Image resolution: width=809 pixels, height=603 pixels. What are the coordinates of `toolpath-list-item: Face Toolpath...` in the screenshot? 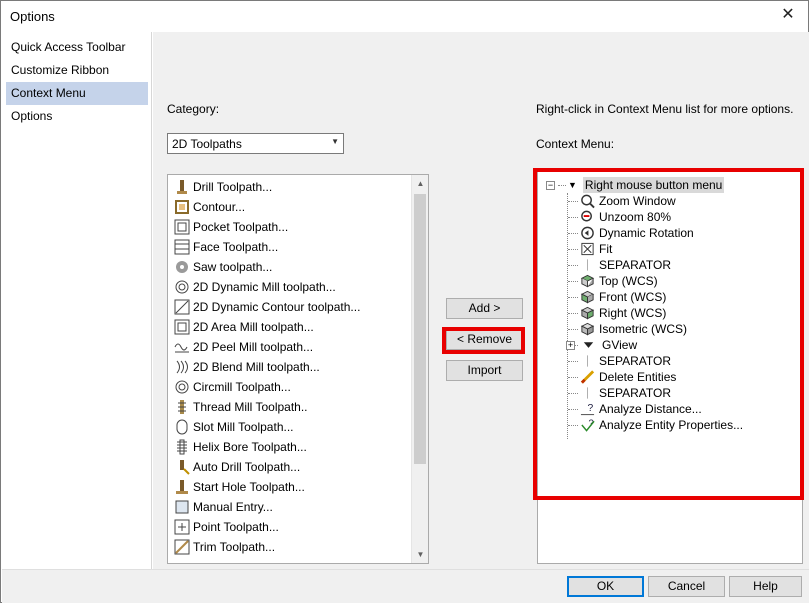 It's located at (226, 247).